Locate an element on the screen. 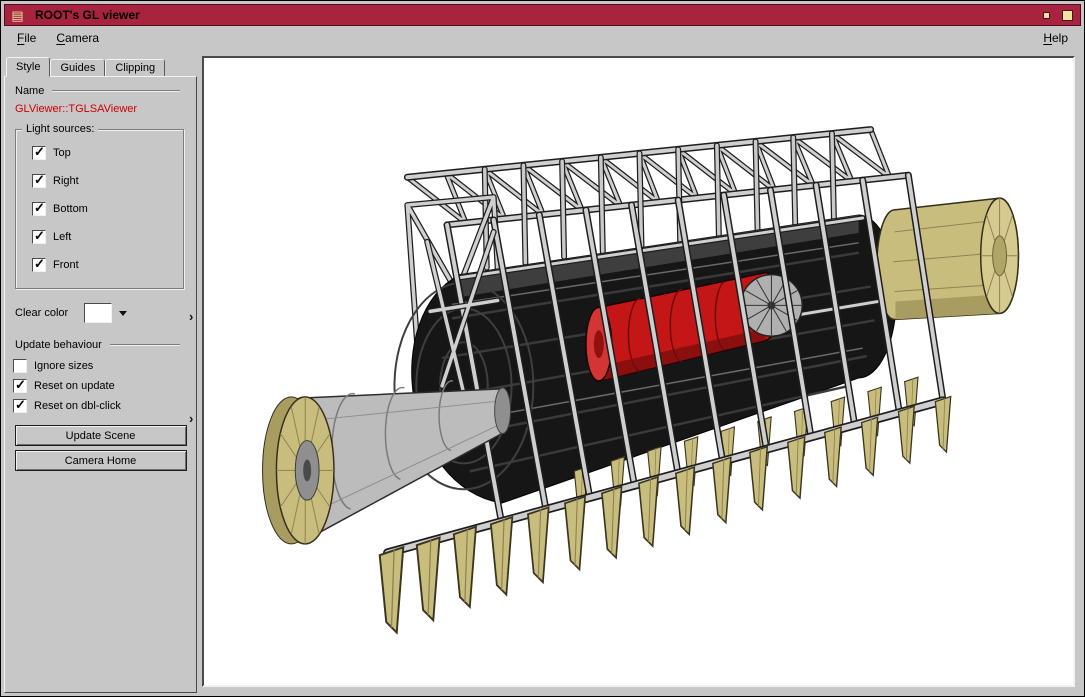 This screenshot has width=1085, height=697. update-separator-line is located at coordinates (144, 345).